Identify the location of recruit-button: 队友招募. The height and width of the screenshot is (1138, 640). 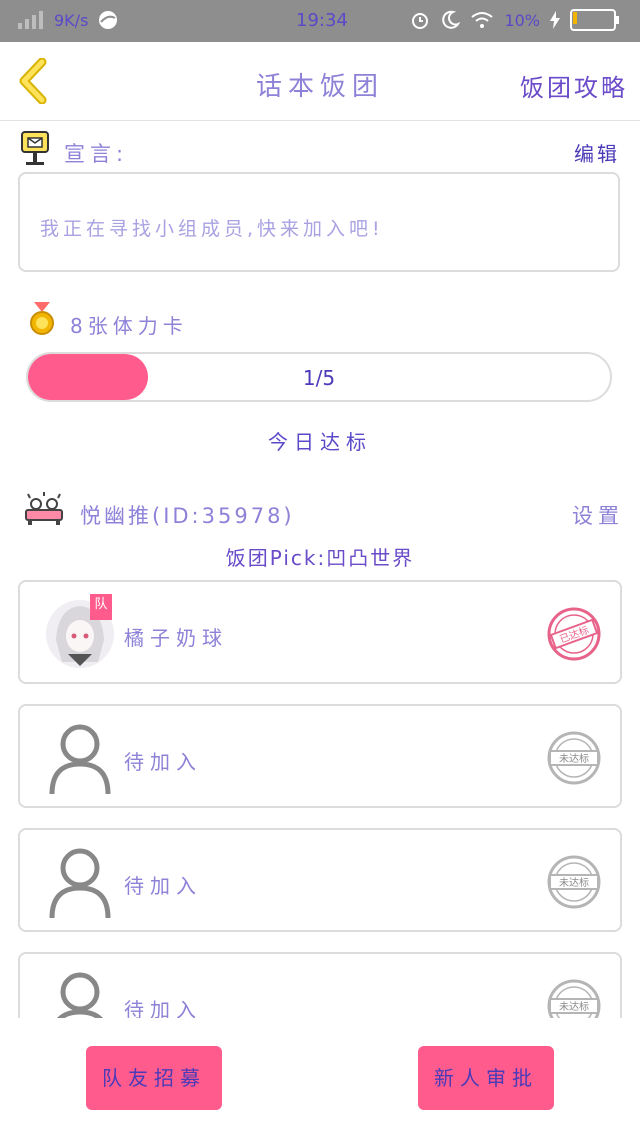
(154, 1078).